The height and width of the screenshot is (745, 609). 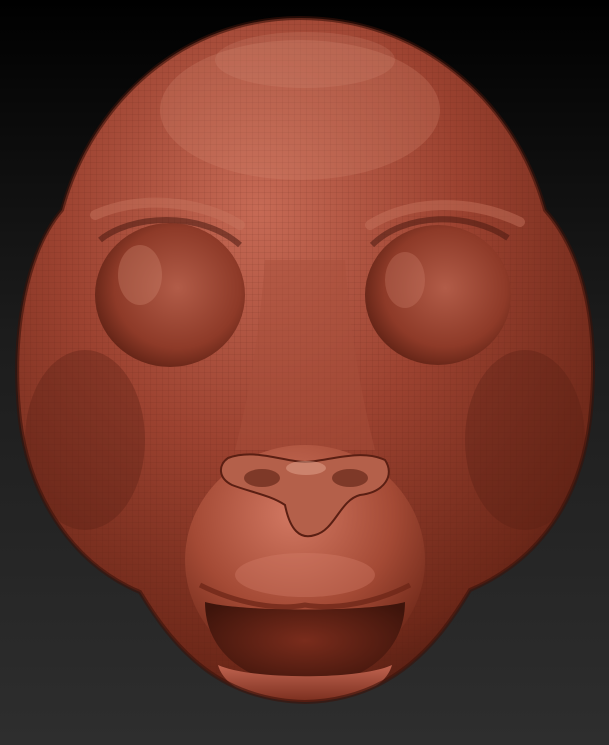 I want to click on left-eye-socket, so click(x=170, y=295).